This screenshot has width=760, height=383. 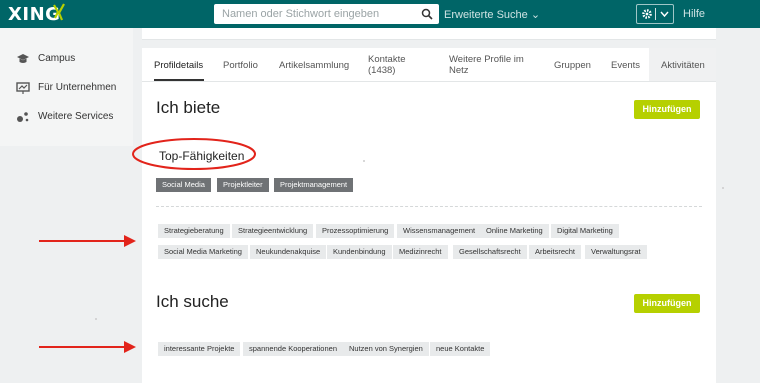 What do you see at coordinates (490, 252) in the screenshot?
I see `skill-tag: Gesellschaftsrecht` at bounding box center [490, 252].